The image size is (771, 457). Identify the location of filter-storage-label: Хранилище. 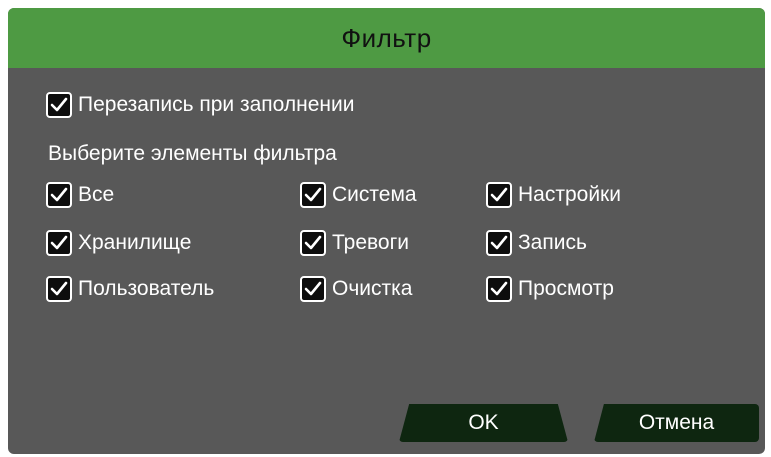
(135, 242).